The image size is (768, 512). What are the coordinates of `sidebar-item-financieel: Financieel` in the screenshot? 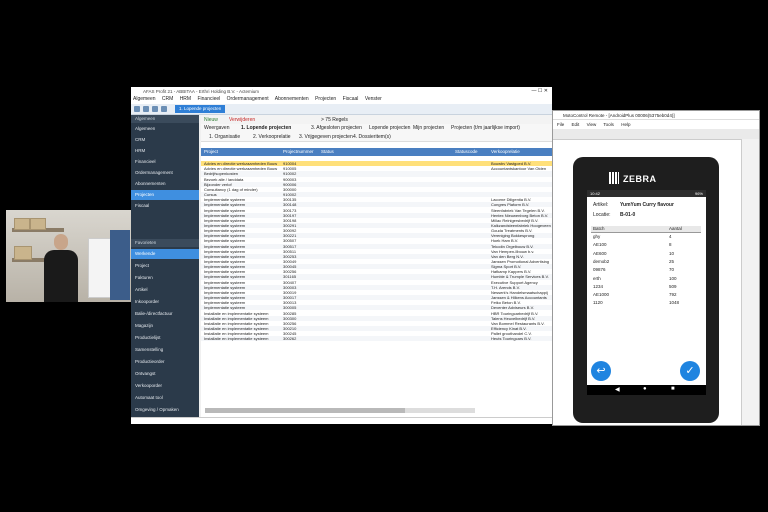 It's located at (165, 162).